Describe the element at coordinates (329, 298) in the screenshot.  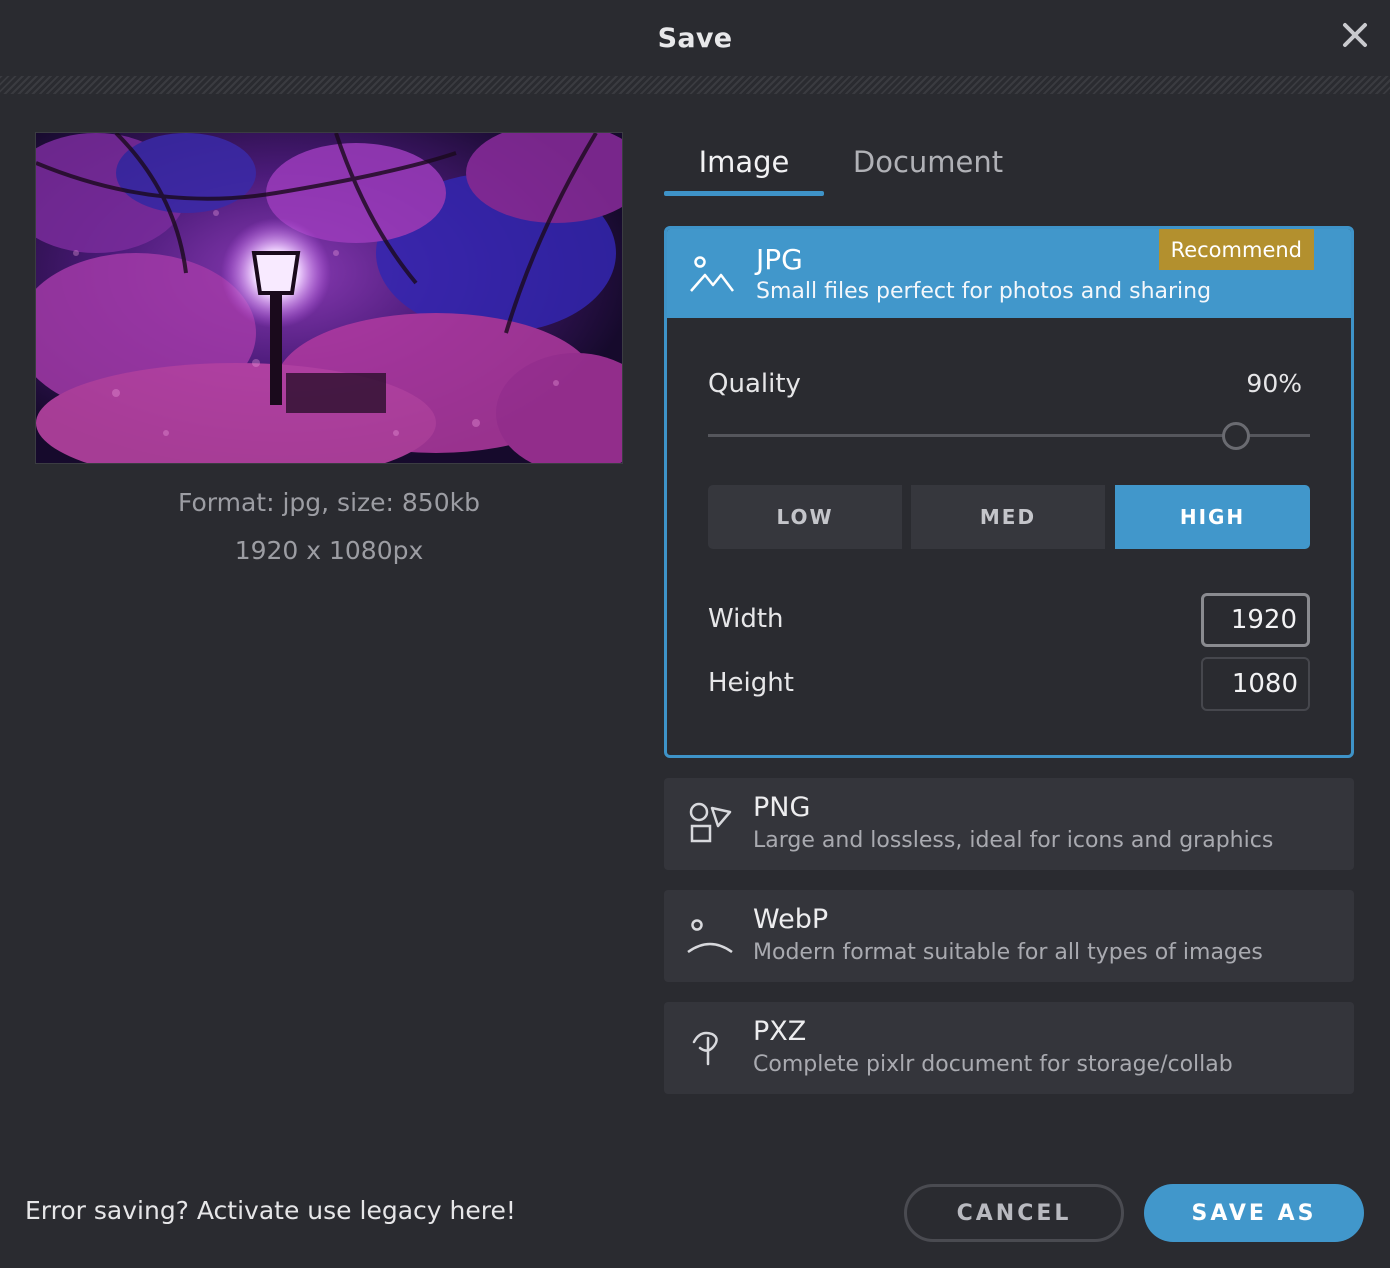
I see `image-preview` at that location.